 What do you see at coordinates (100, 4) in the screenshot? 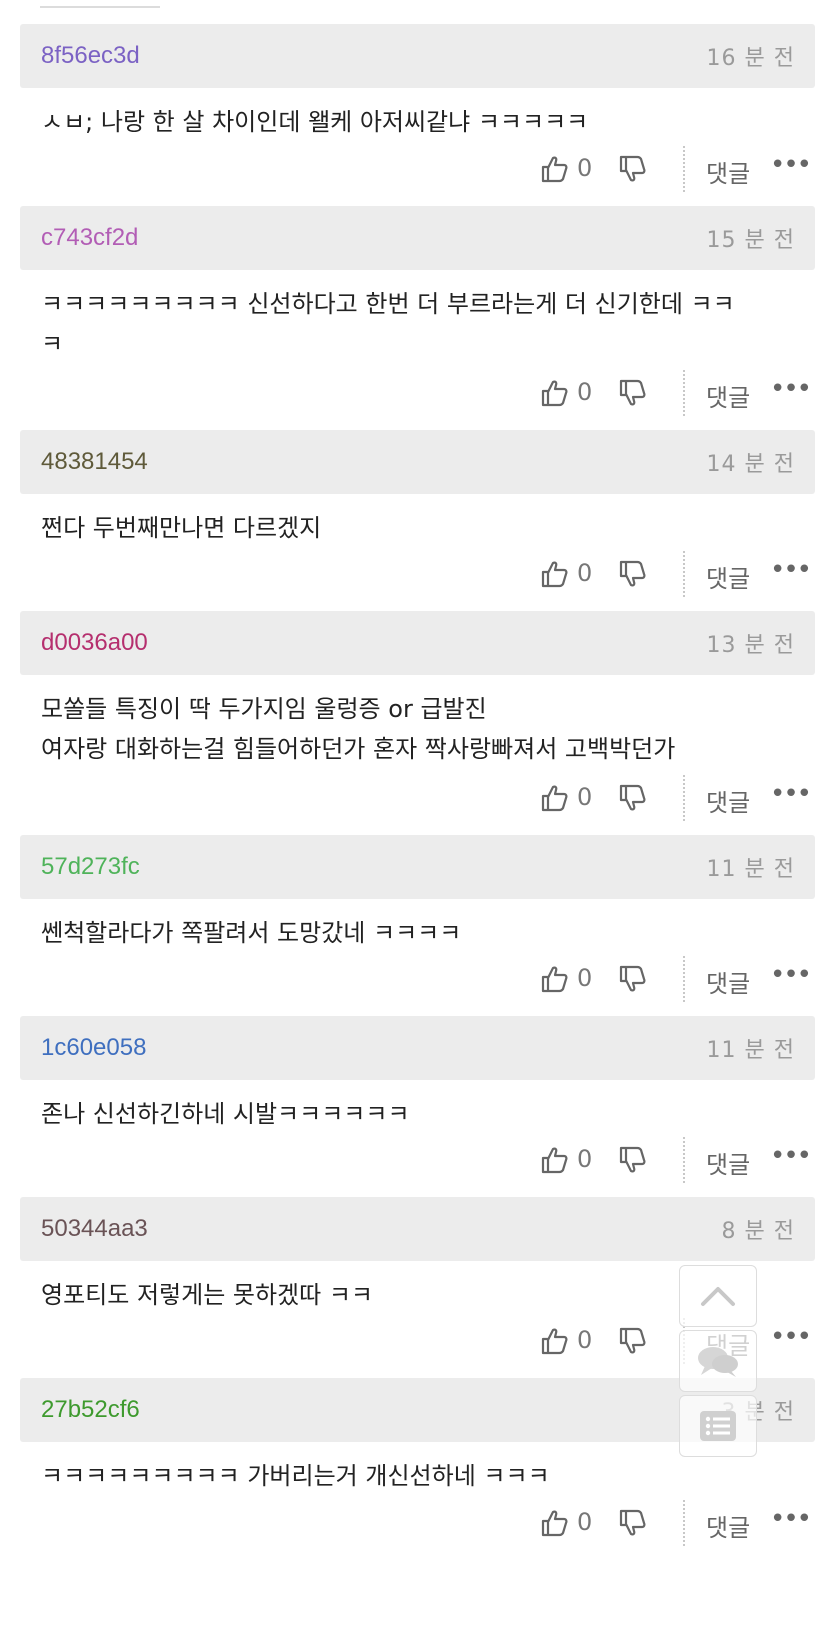
I see `previous-content-edge` at bounding box center [100, 4].